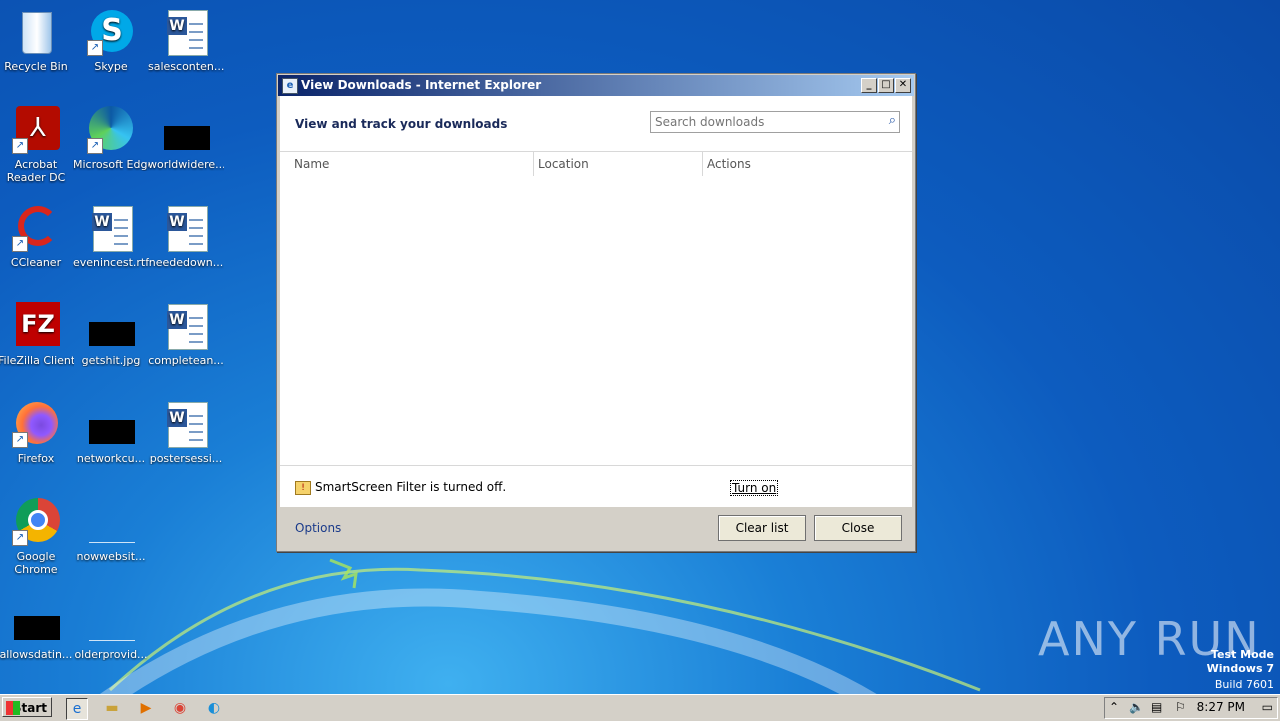 This screenshot has width=1280, height=721. I want to click on desktop-icon-skype: S ↗ Skype, so click(111, 40).